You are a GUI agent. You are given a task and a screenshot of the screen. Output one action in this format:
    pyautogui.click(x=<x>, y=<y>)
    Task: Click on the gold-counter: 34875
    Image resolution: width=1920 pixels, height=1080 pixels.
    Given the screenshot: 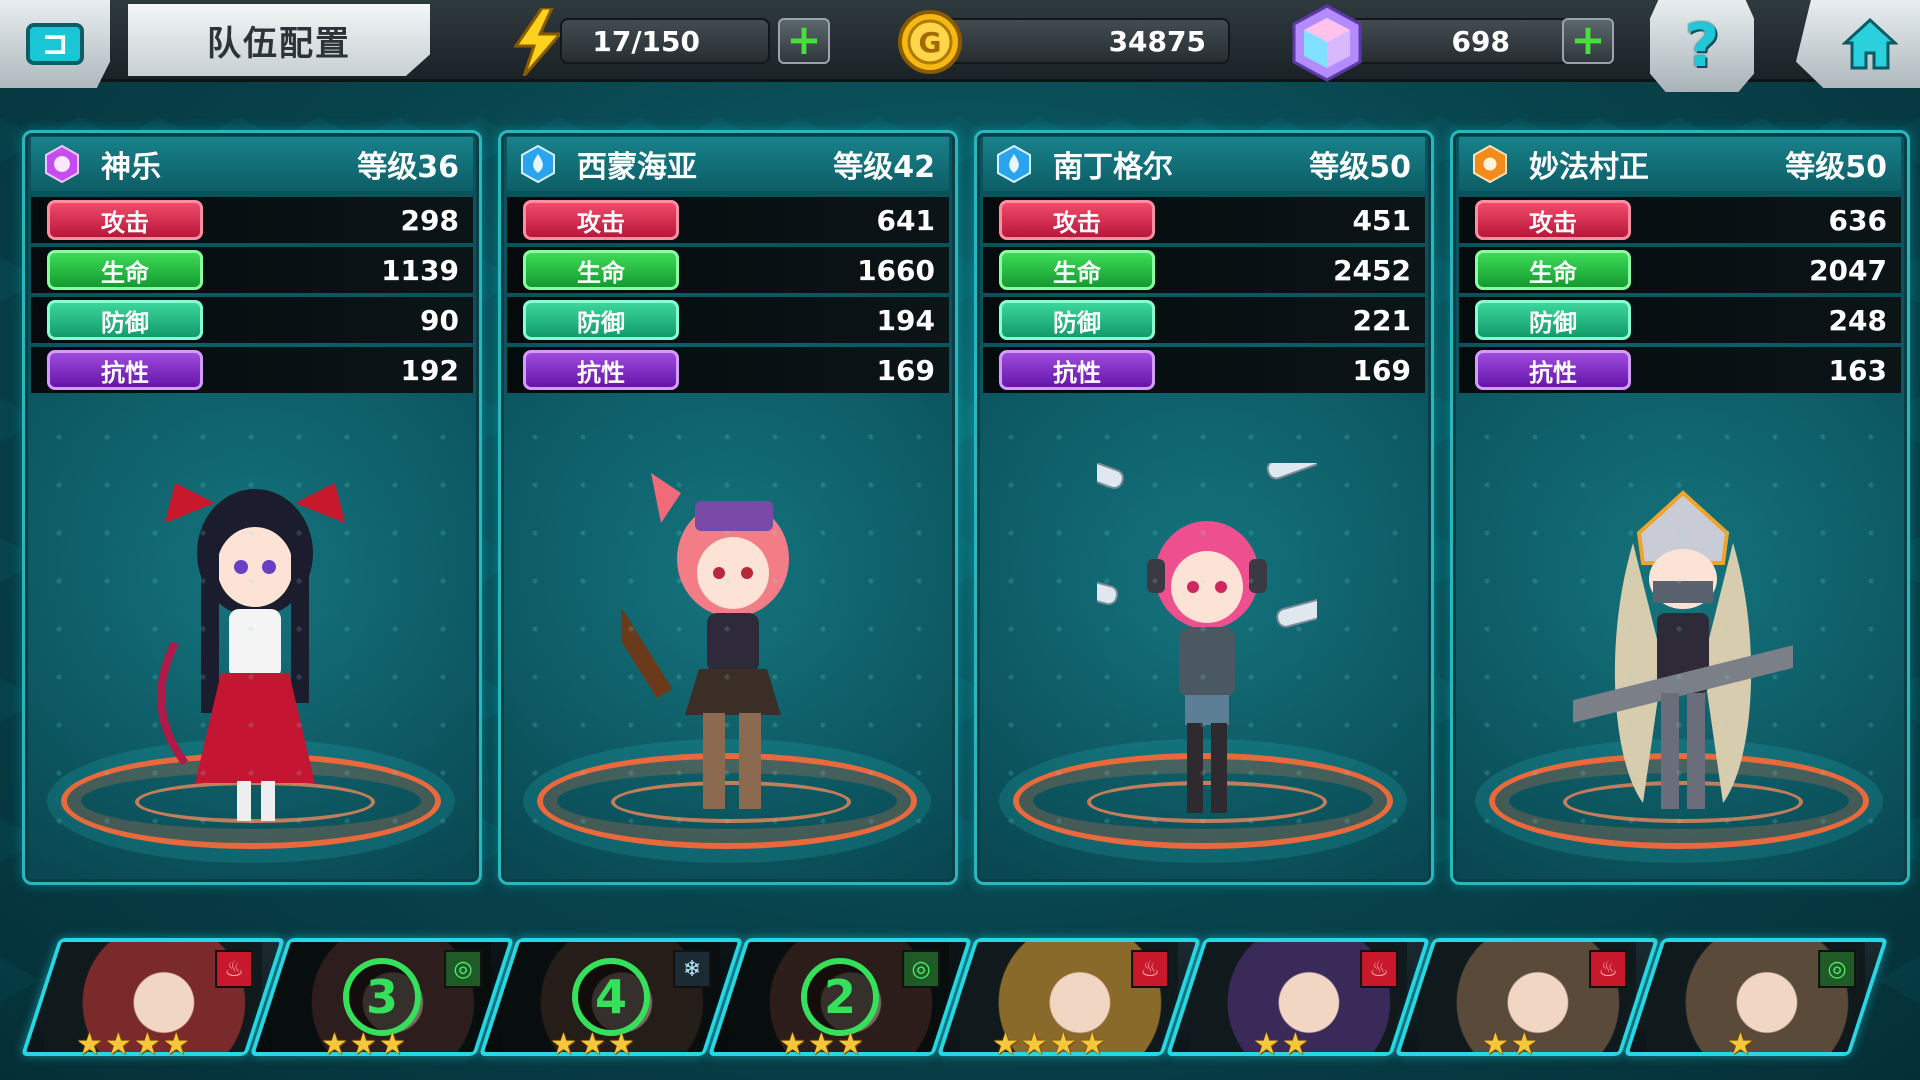 What is the action you would take?
    pyautogui.click(x=1080, y=41)
    